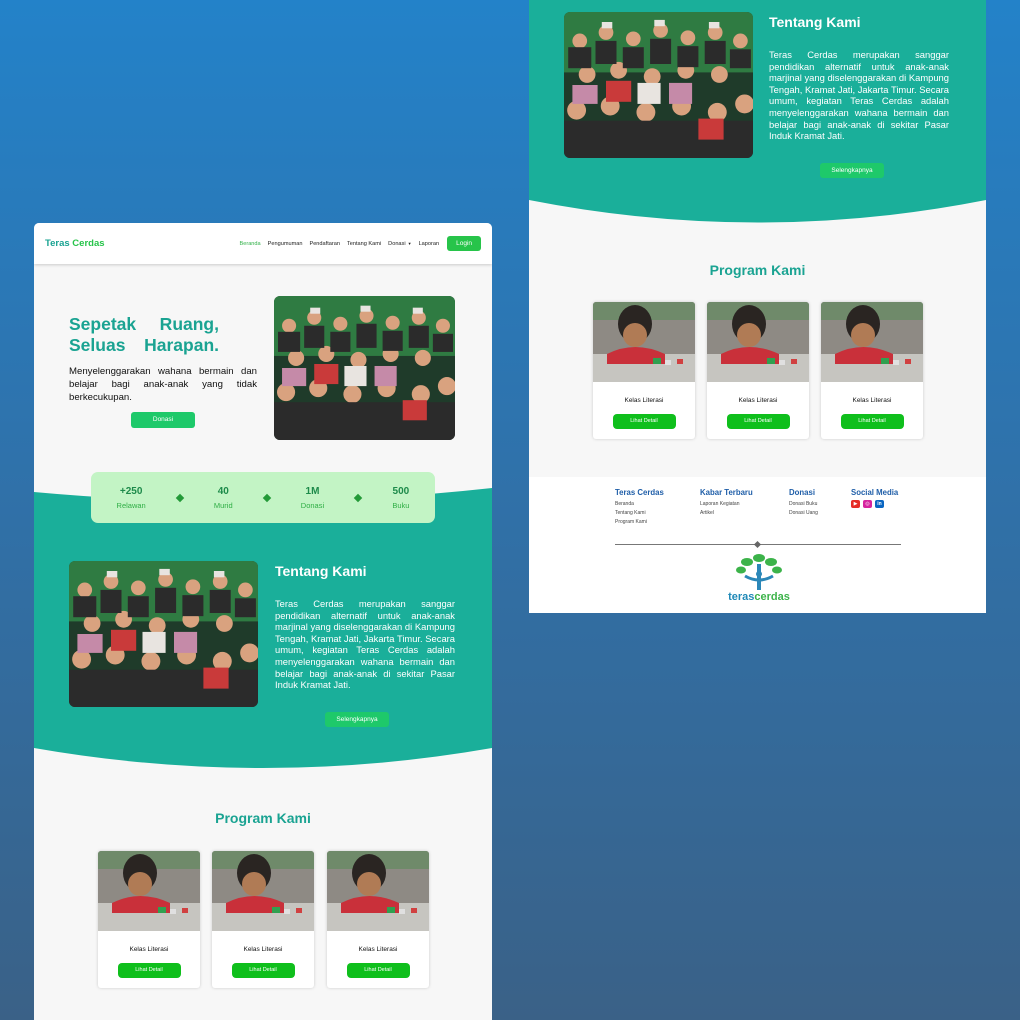 This screenshot has width=1020, height=1020. Describe the element at coordinates (364, 368) in the screenshot. I see `hero-photo` at that location.